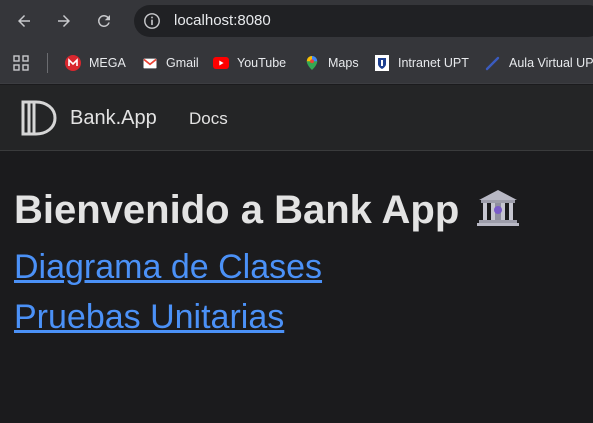  I want to click on maps-icon, so click(312, 63).